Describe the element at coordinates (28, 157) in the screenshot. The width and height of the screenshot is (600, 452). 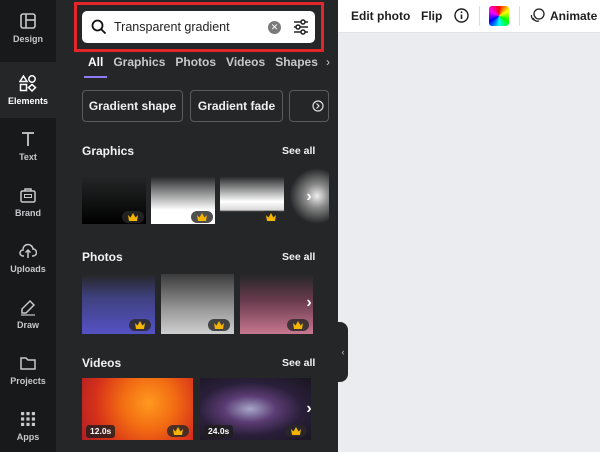
I see `rail-label: Text` at that location.